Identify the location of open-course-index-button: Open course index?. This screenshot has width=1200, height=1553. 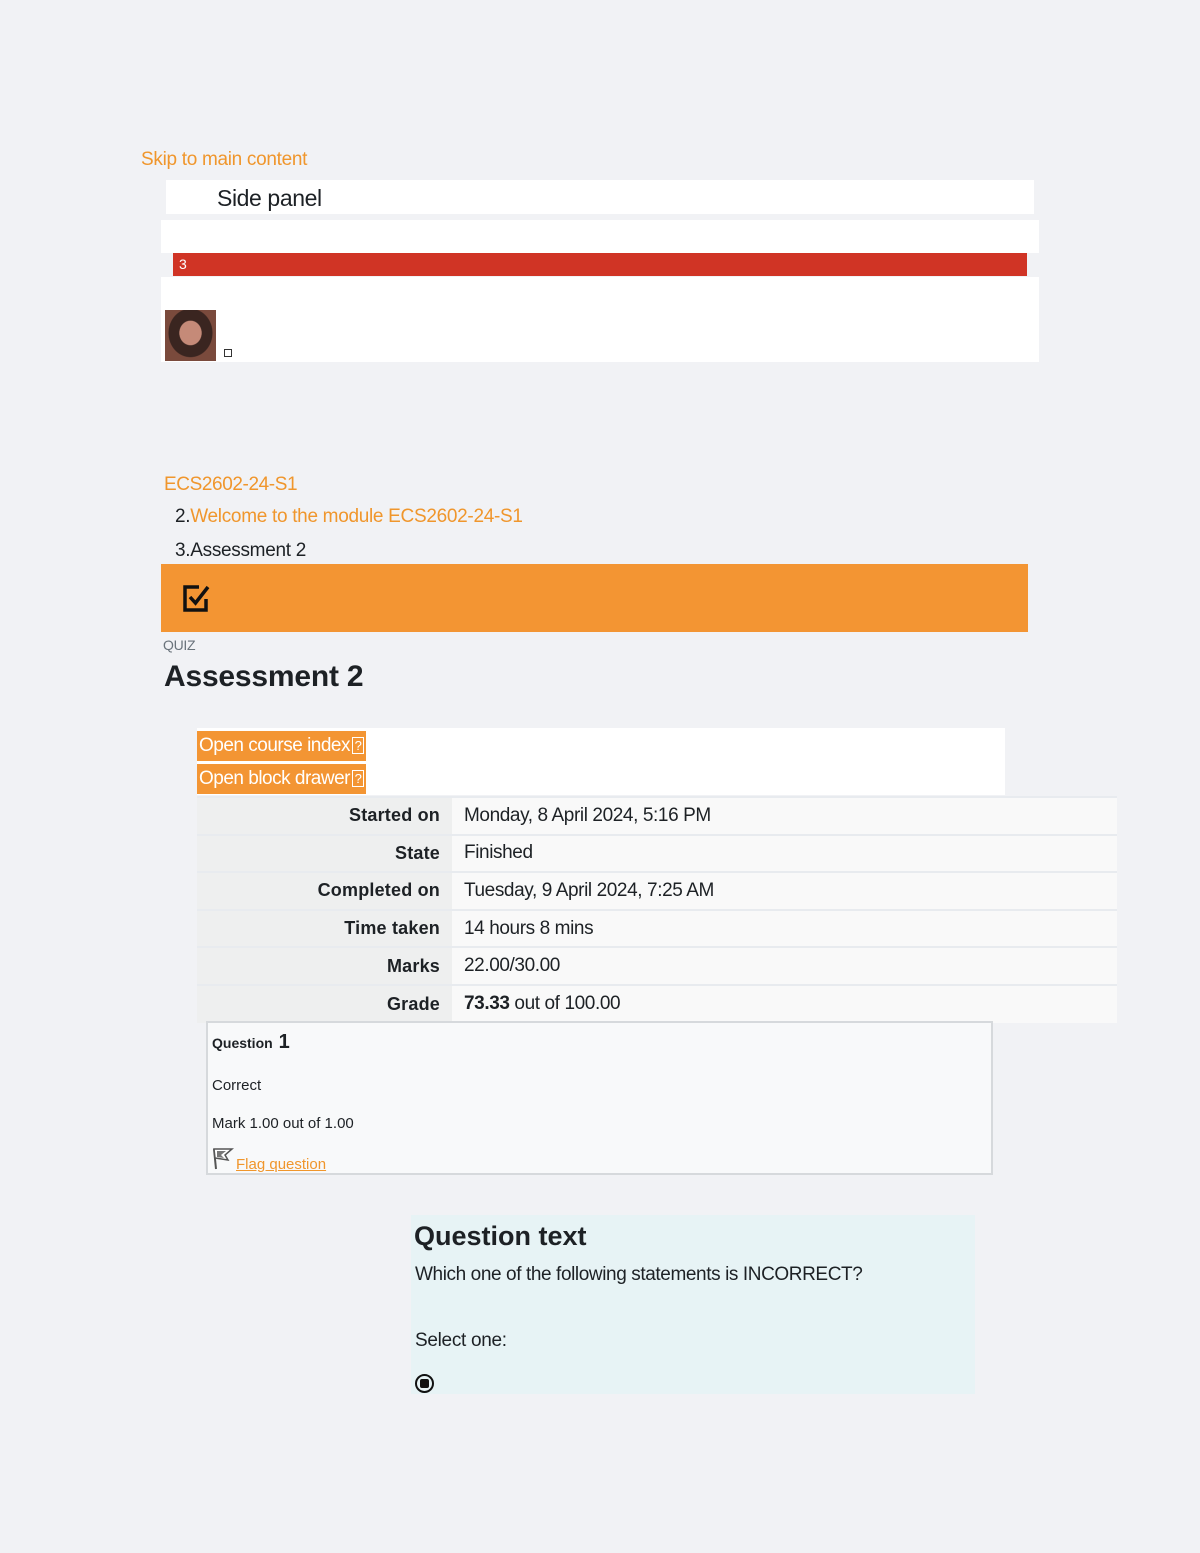
(281, 746).